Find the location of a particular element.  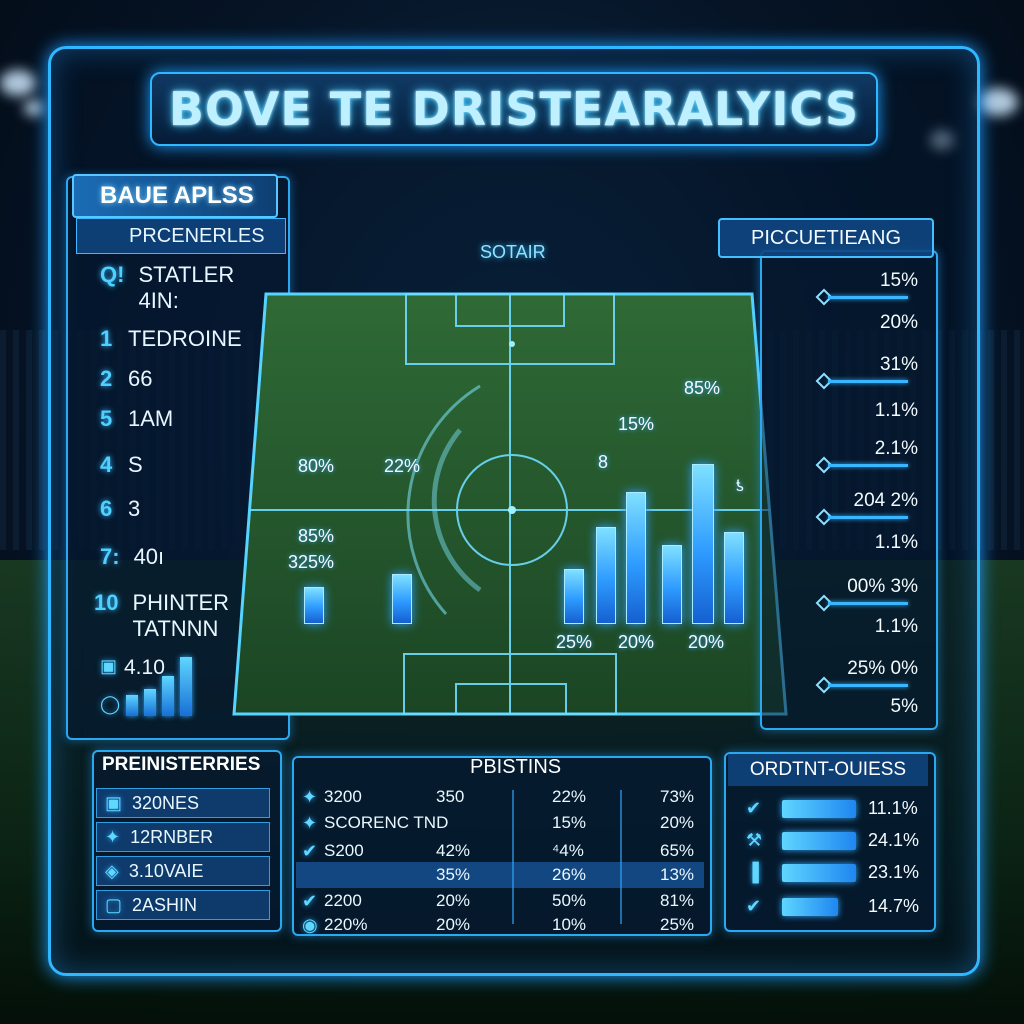

left-panel-subheader: PRCENERLES is located at coordinates (181, 236).